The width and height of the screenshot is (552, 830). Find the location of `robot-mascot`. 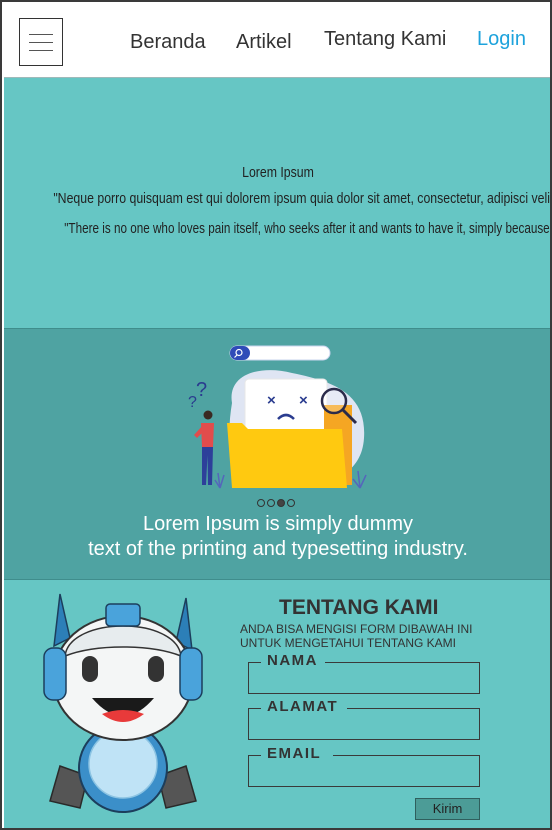

robot-mascot is located at coordinates (123, 703).